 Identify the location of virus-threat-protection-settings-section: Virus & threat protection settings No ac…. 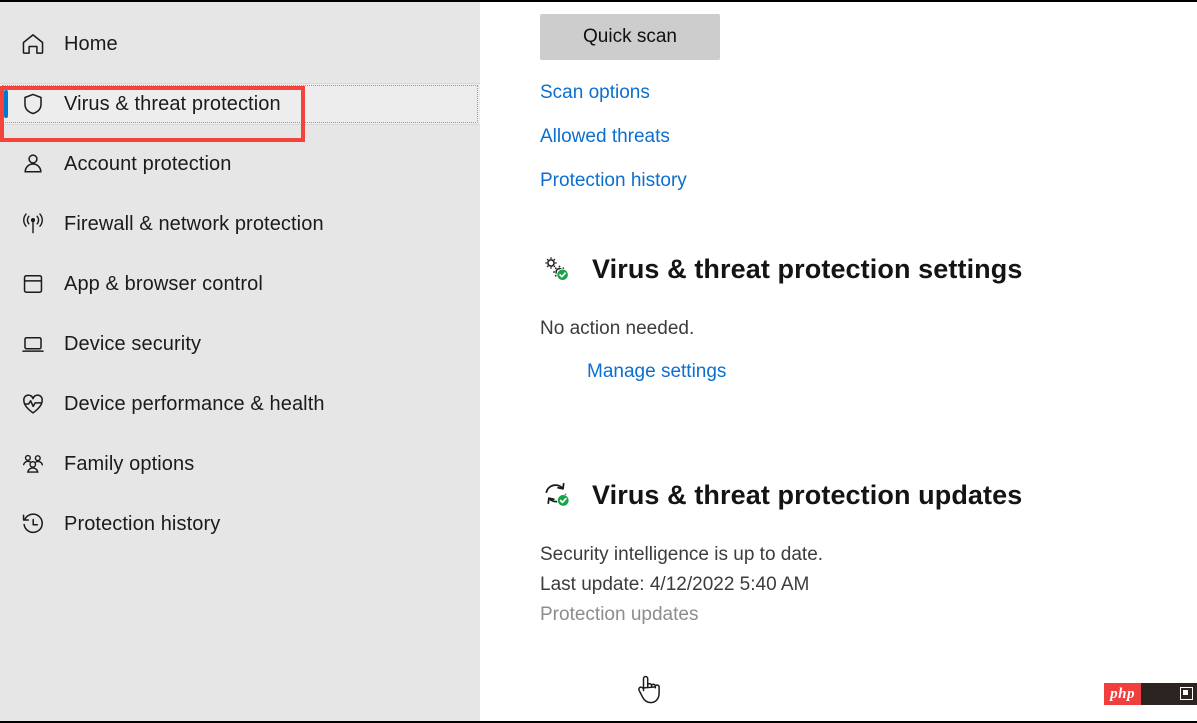
(868, 306).